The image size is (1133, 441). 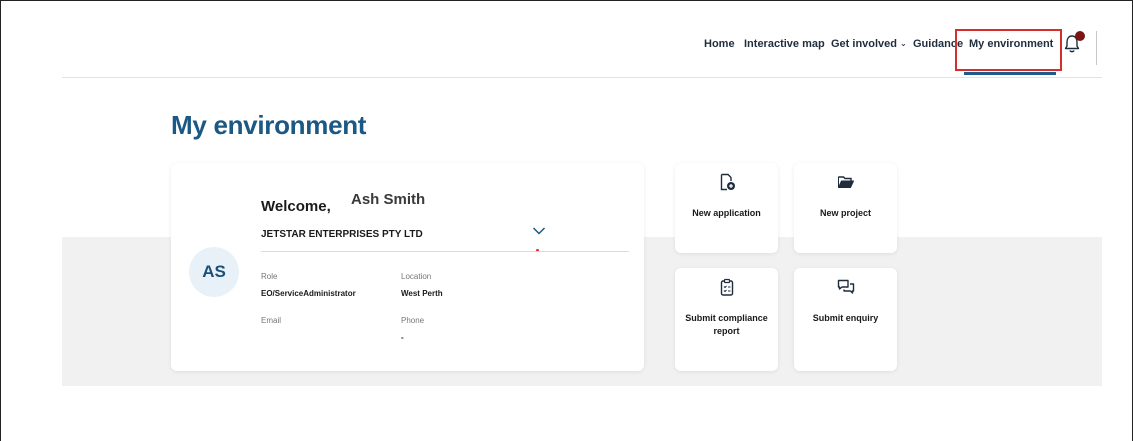 What do you see at coordinates (539, 231) in the screenshot?
I see `chevron-down-icon` at bounding box center [539, 231].